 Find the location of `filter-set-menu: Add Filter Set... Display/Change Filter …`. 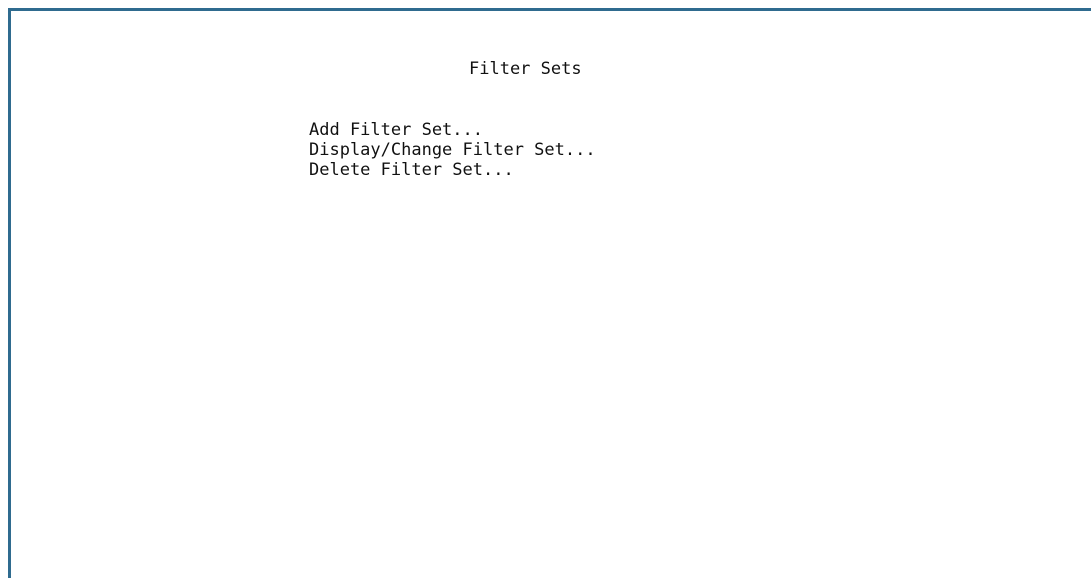

filter-set-menu: Add Filter Set... Display/Change Filter … is located at coordinates (452, 150).